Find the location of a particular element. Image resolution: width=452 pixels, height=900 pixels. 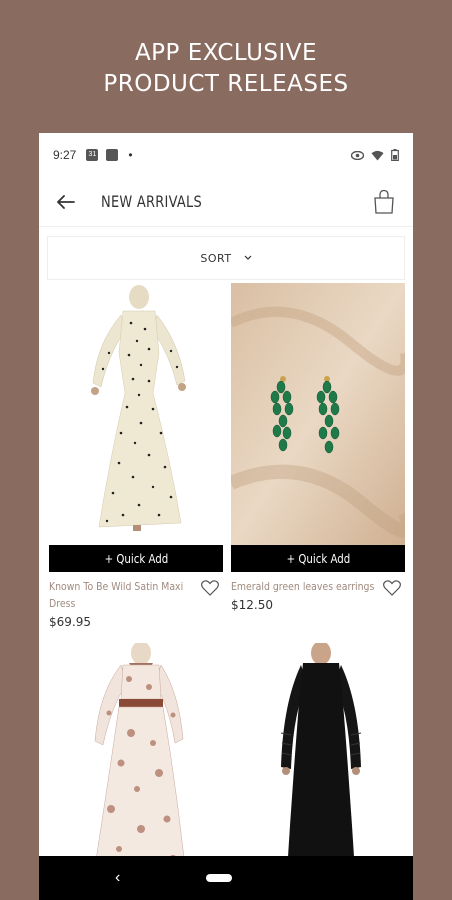

nav-back-button: ‹ is located at coordinates (117, 878).